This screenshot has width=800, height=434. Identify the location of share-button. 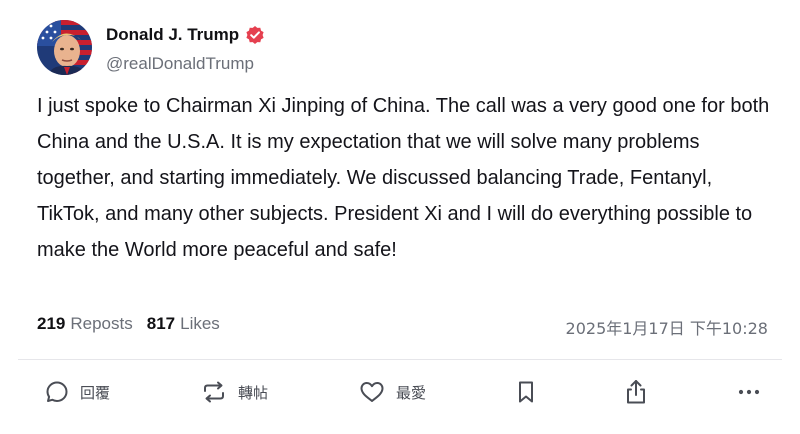
(636, 392).